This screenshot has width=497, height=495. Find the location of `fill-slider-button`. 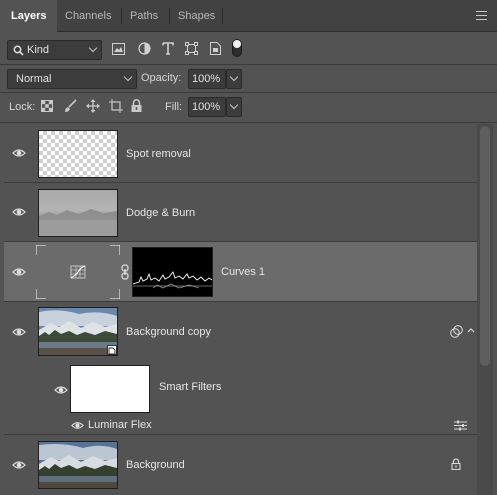

fill-slider-button is located at coordinates (234, 107).